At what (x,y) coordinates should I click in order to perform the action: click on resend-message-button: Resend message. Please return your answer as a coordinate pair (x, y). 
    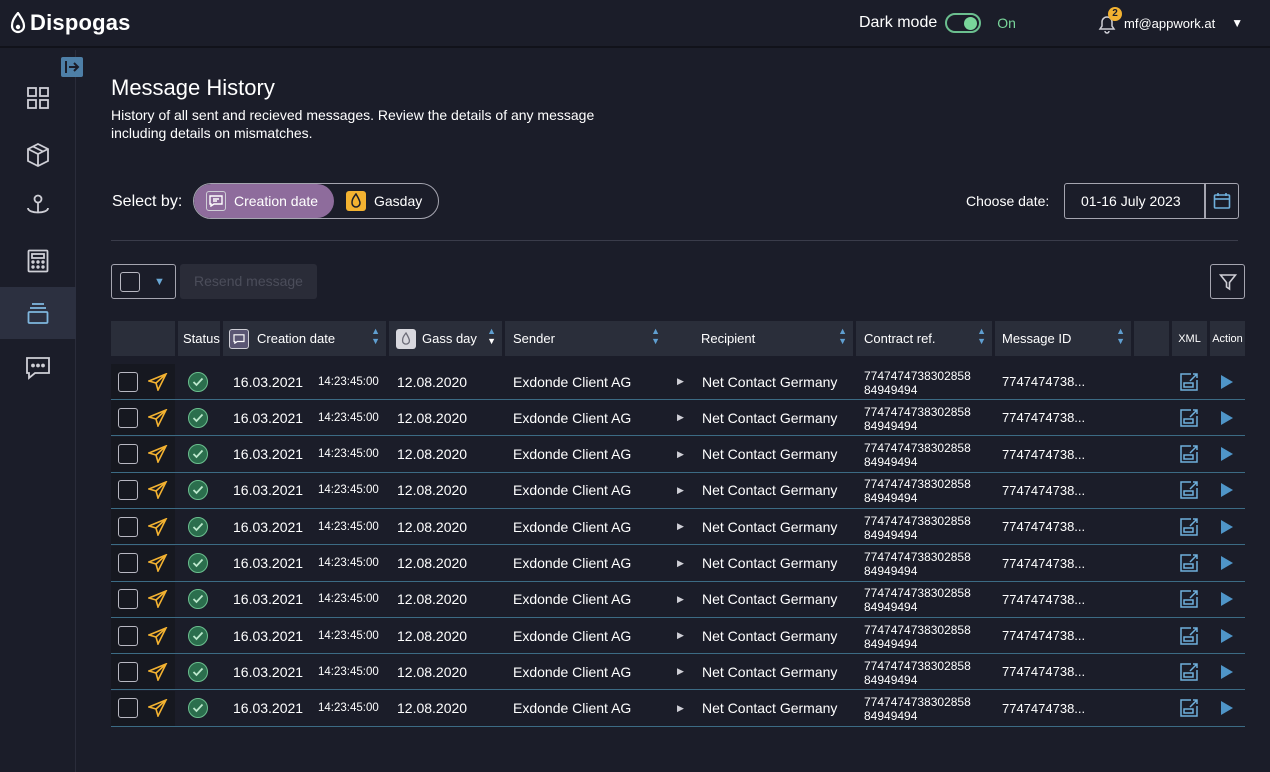
    Looking at the image, I should click on (248, 281).